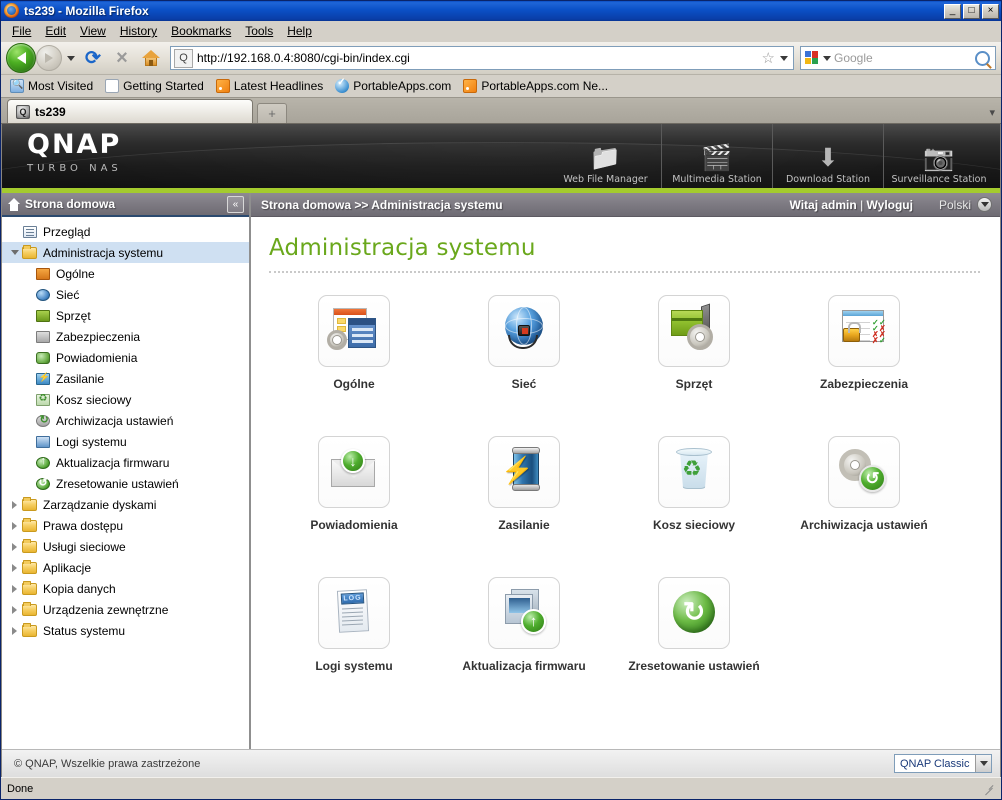 The image size is (1002, 800). What do you see at coordinates (130, 111) in the screenshot?
I see `tab-ts239: Q ts239` at bounding box center [130, 111].